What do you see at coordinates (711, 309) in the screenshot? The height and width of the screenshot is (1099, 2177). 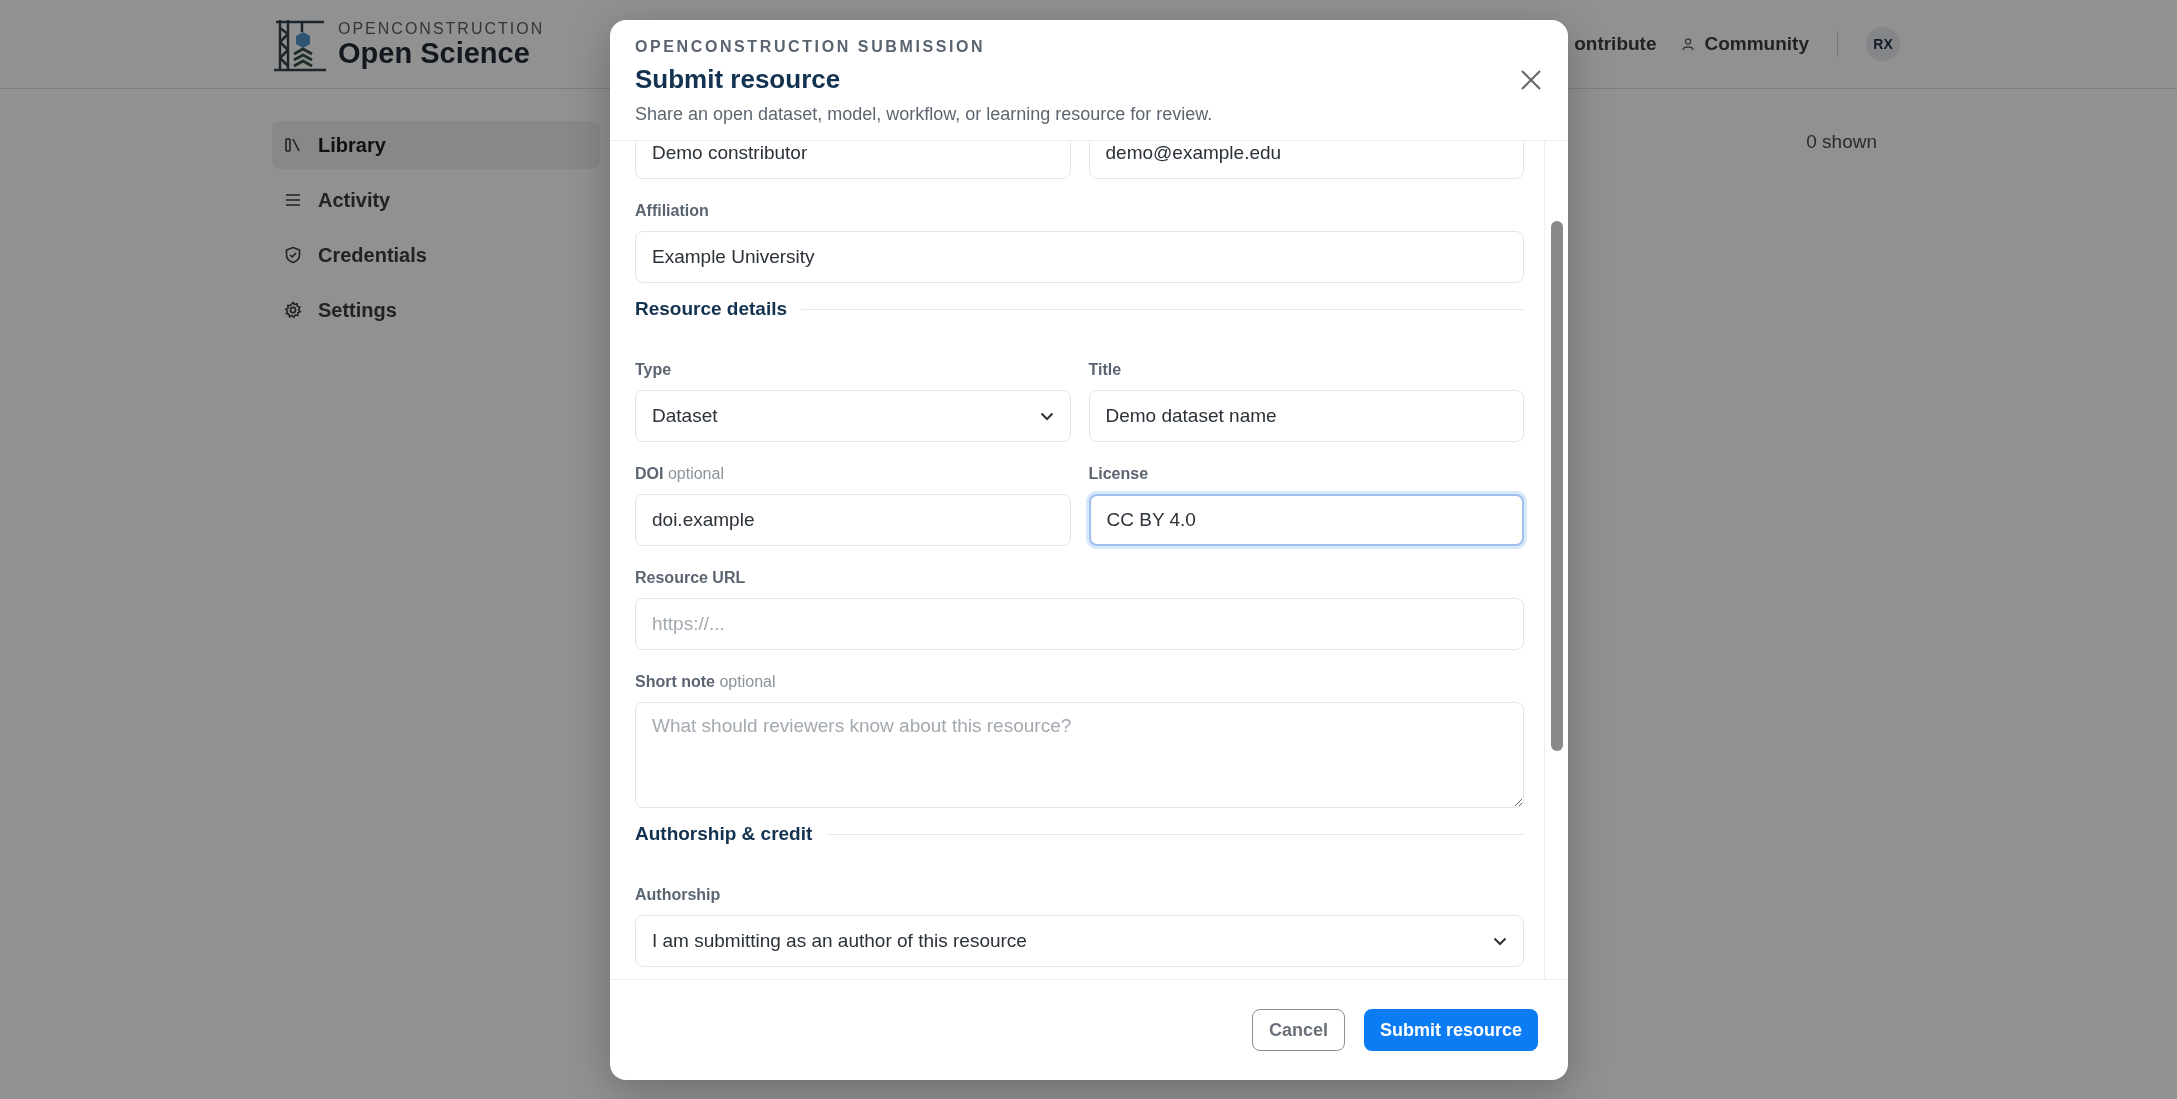 I see `section-heading: Resource details` at bounding box center [711, 309].